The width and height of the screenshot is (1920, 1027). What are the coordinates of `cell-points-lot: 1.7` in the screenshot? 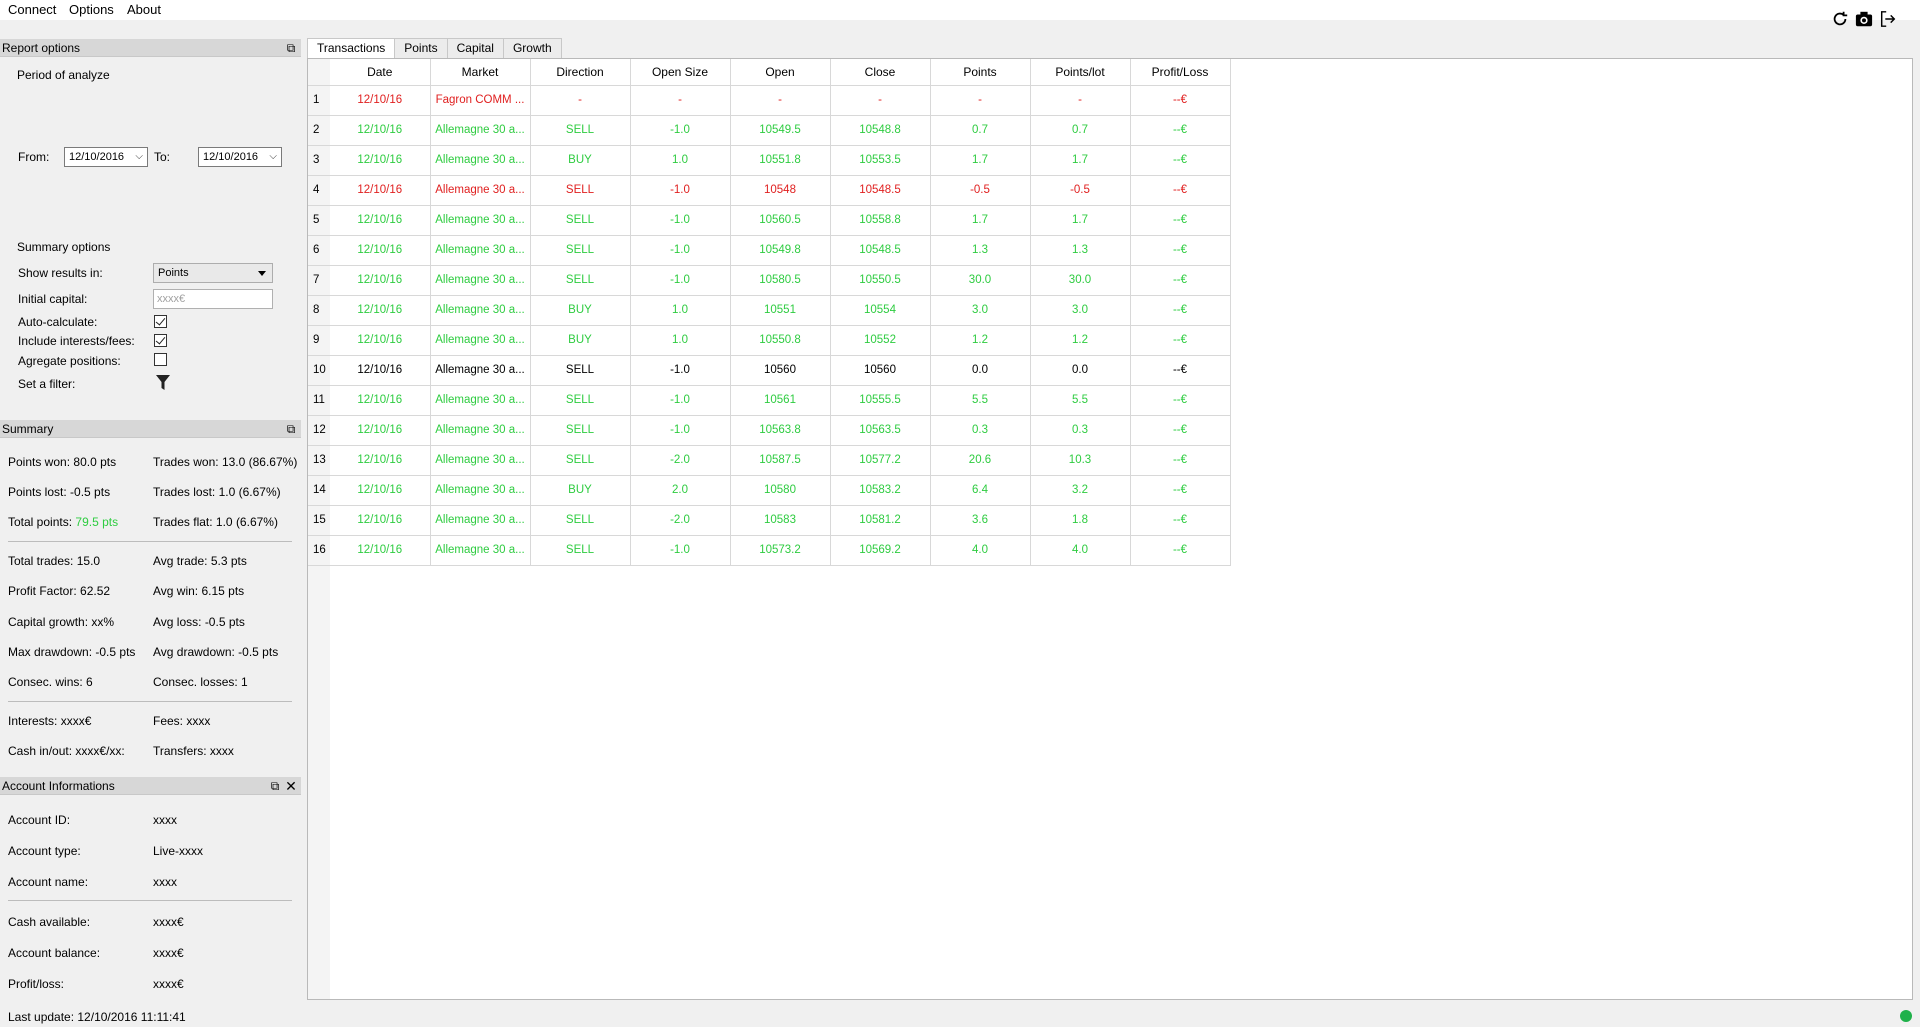 It's located at (1080, 220).